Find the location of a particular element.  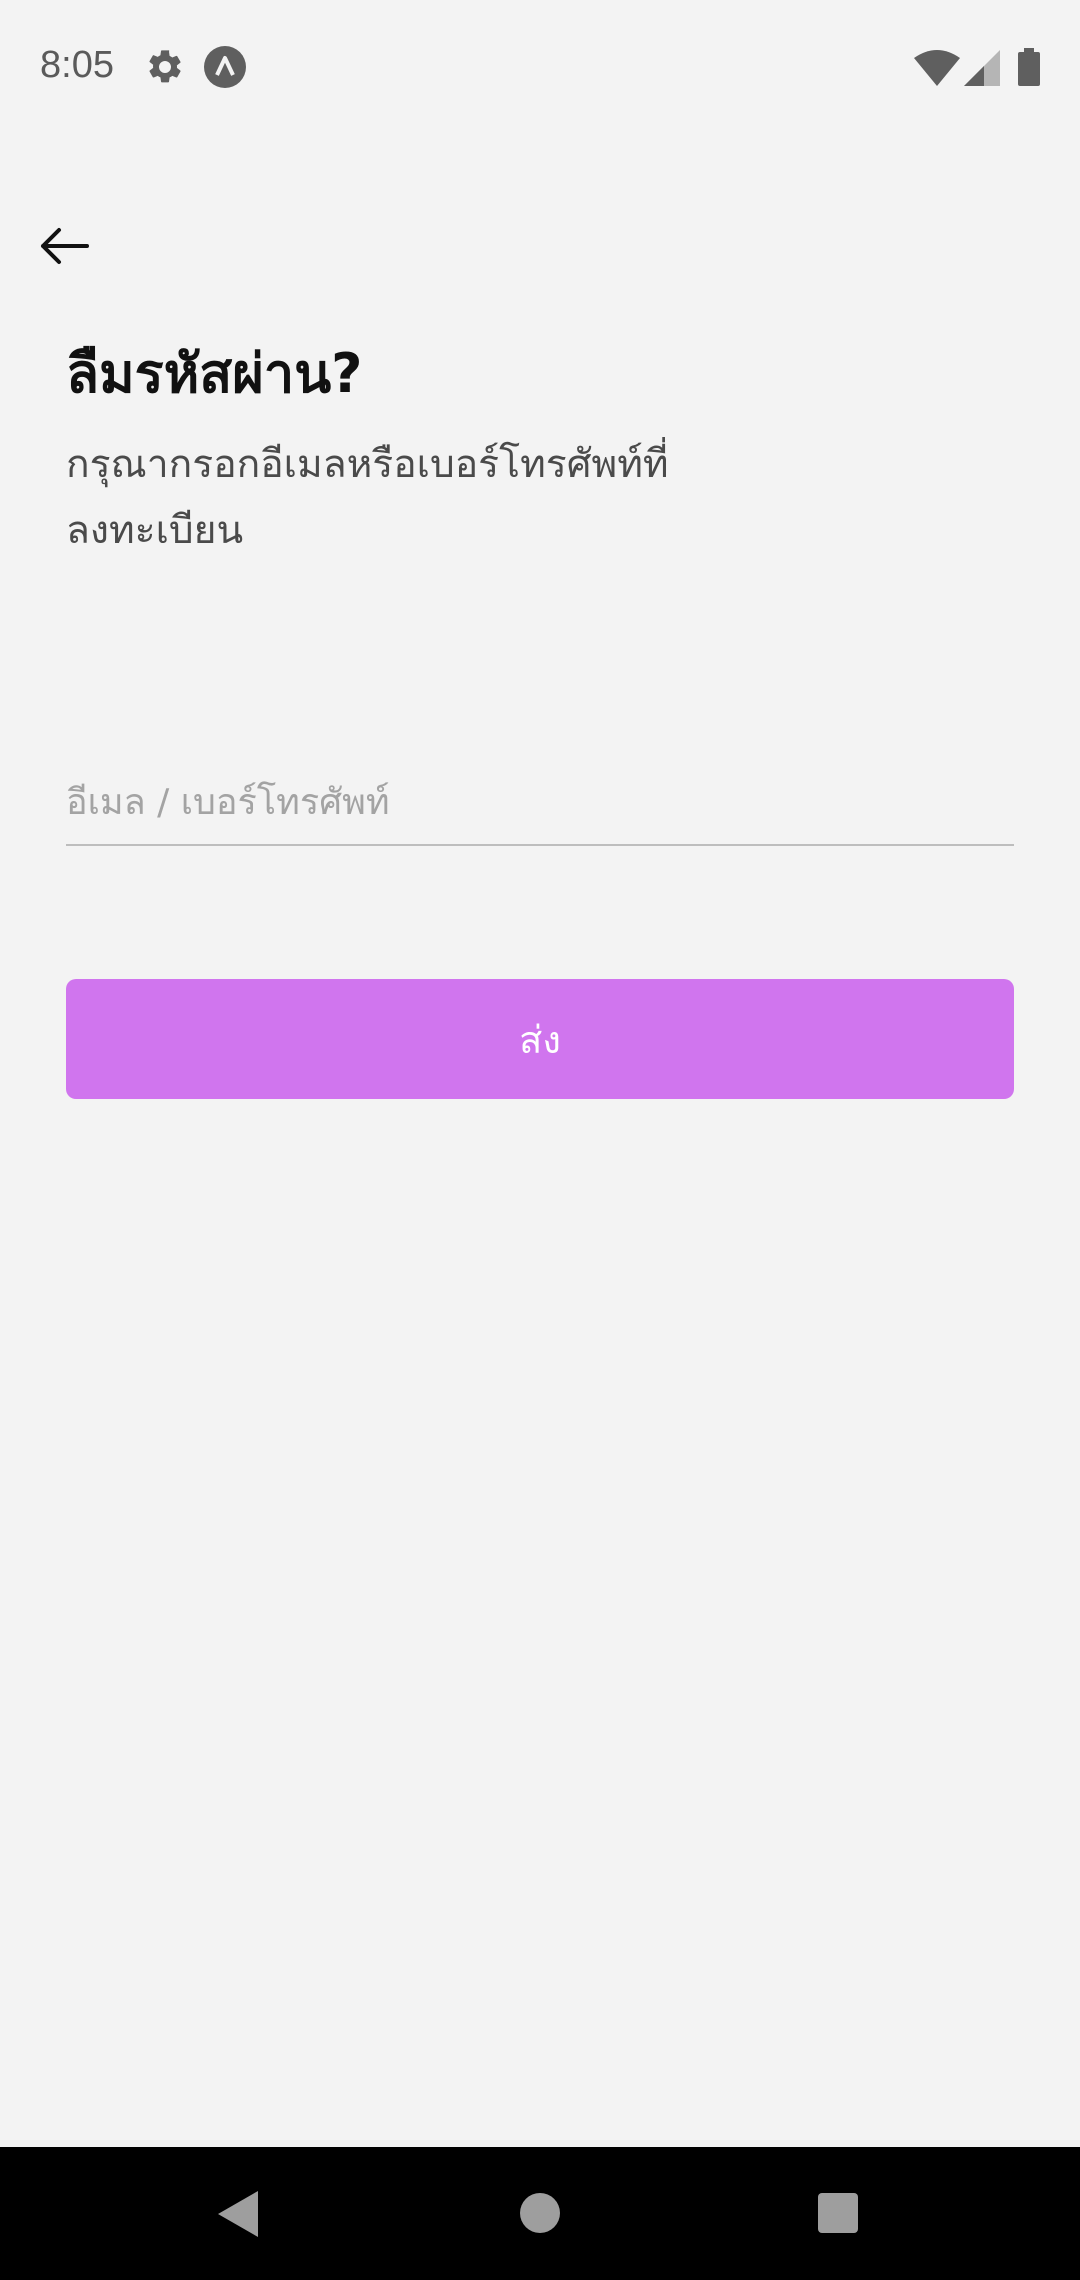

nav-recents-icon is located at coordinates (838, 2213).